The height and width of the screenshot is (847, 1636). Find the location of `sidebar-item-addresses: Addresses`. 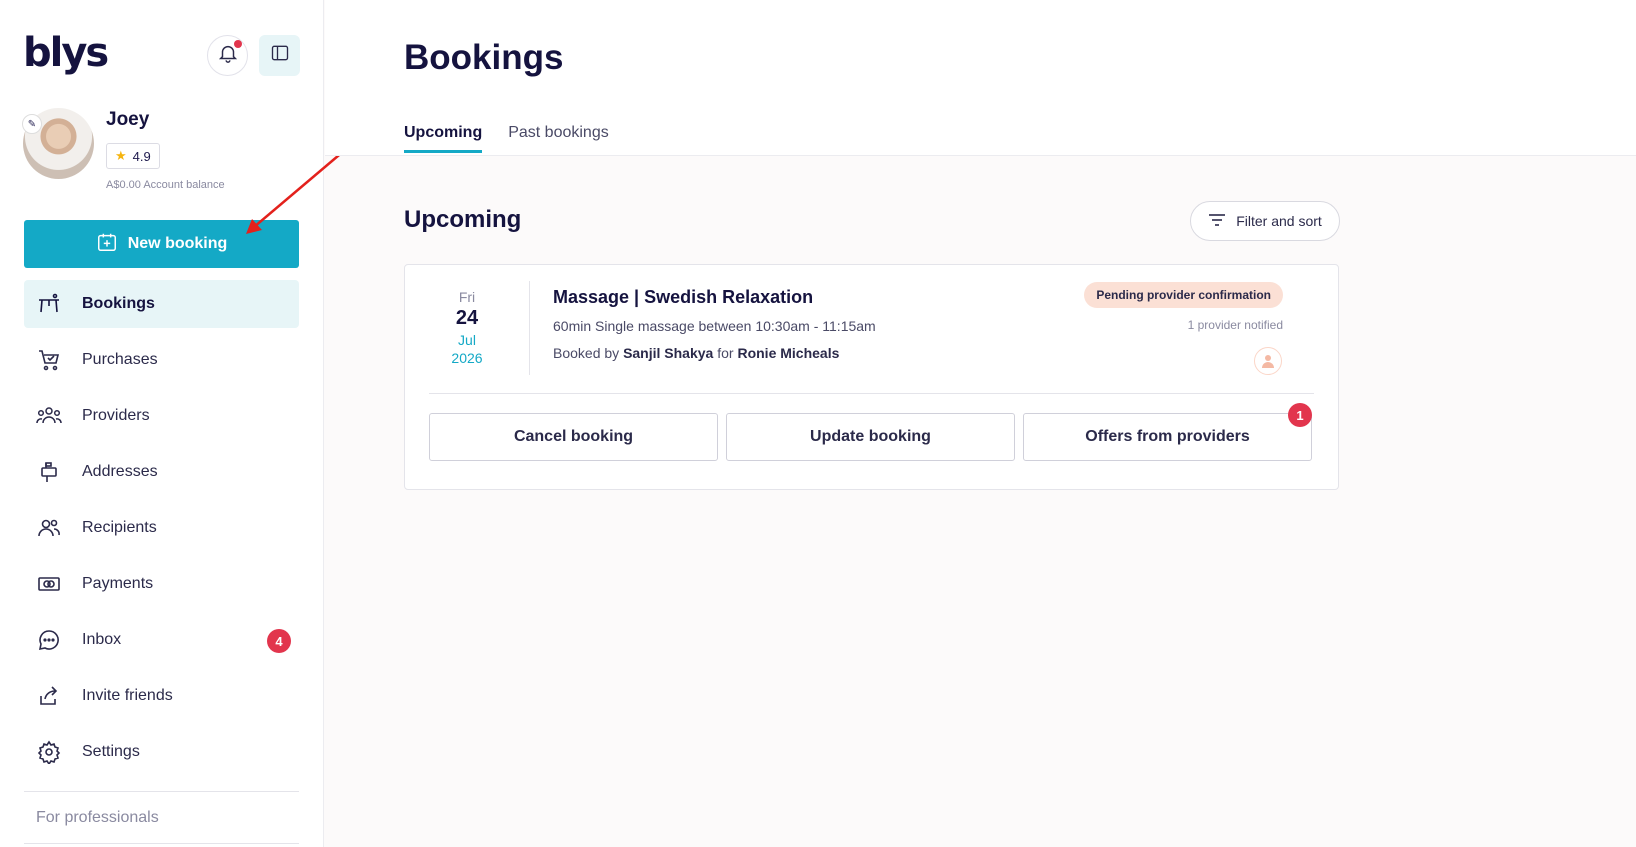

sidebar-item-addresses: Addresses is located at coordinates (161, 472).